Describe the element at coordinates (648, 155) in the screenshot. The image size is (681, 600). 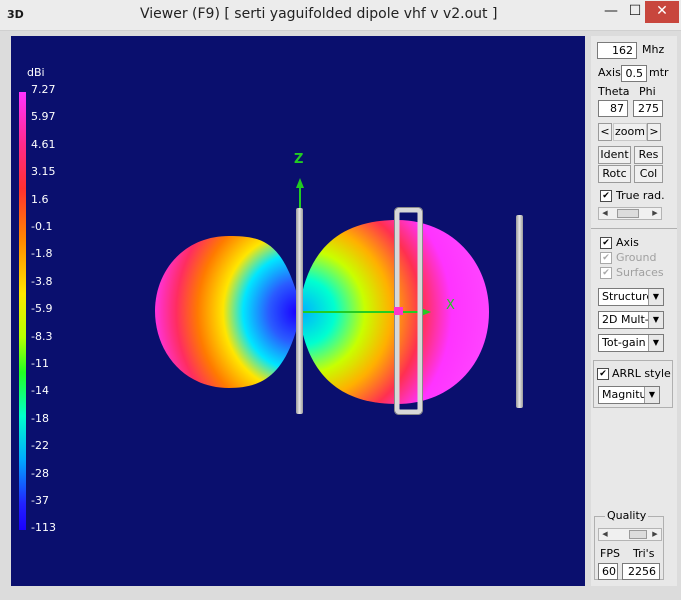
I see `res-button: Res` at that location.